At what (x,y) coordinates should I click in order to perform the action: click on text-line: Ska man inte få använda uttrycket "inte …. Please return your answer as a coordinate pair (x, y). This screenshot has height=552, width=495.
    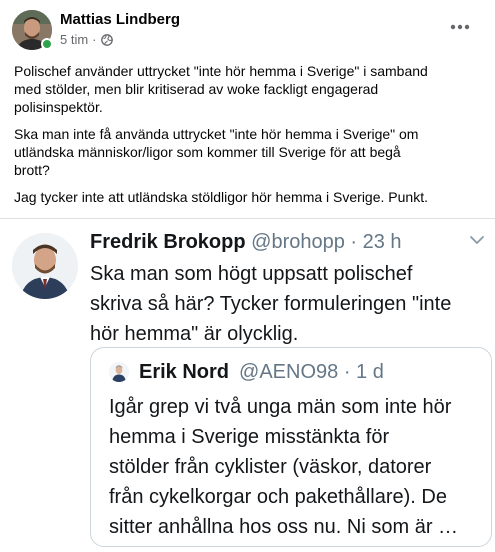
    Looking at the image, I should click on (216, 134).